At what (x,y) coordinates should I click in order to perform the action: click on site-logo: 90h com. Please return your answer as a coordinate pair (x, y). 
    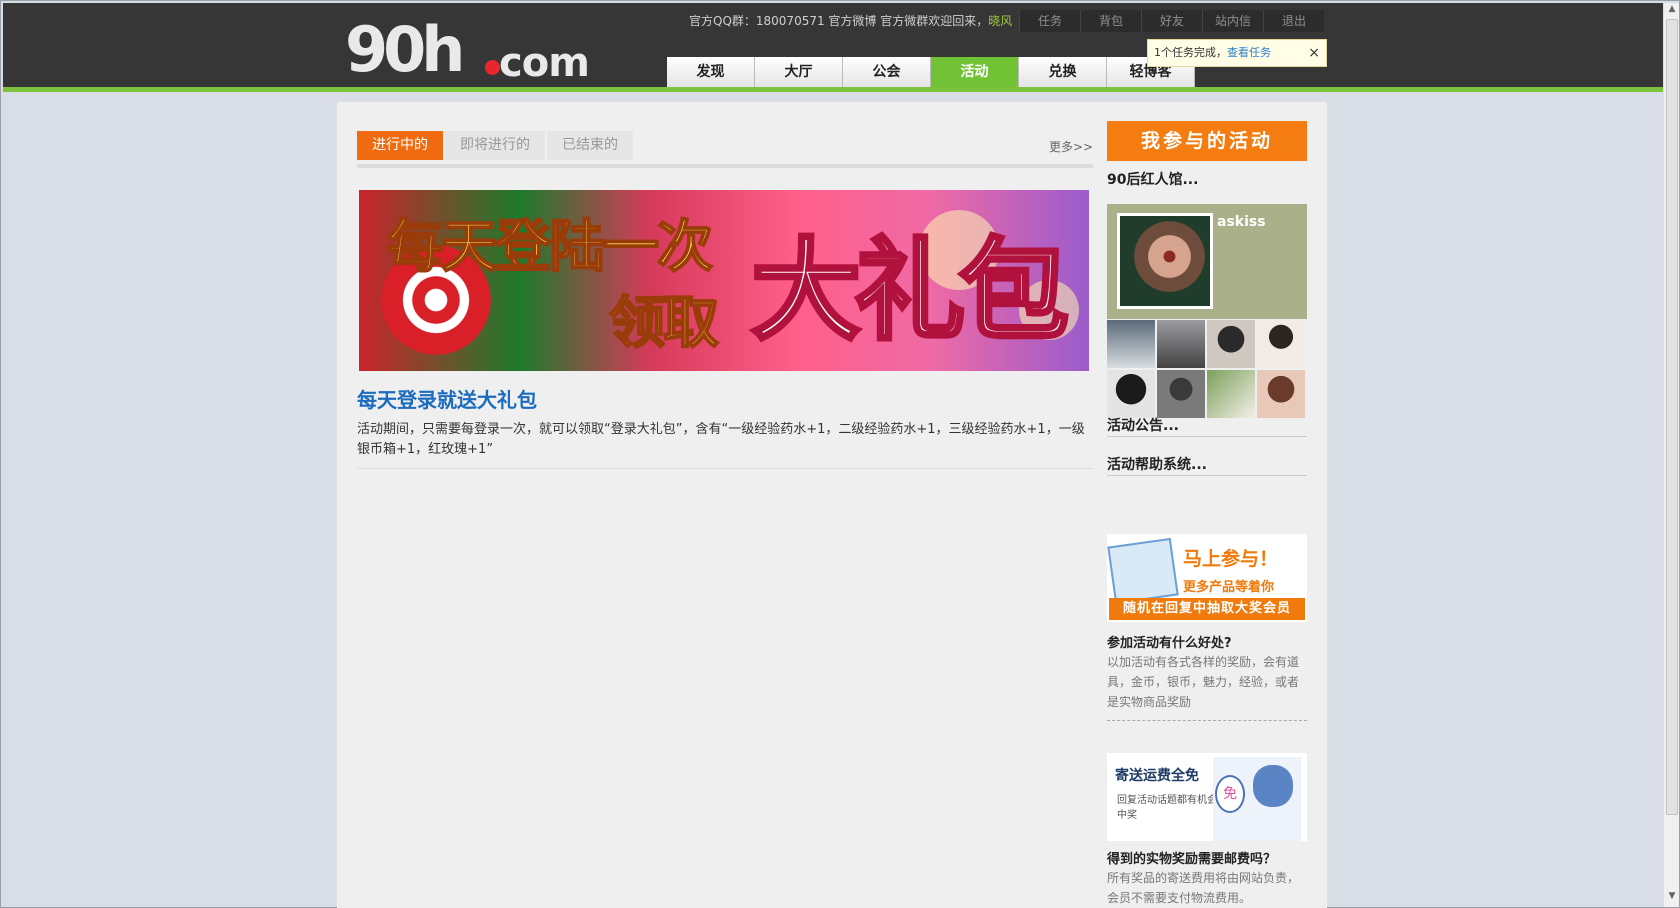
    Looking at the image, I should click on (467, 49).